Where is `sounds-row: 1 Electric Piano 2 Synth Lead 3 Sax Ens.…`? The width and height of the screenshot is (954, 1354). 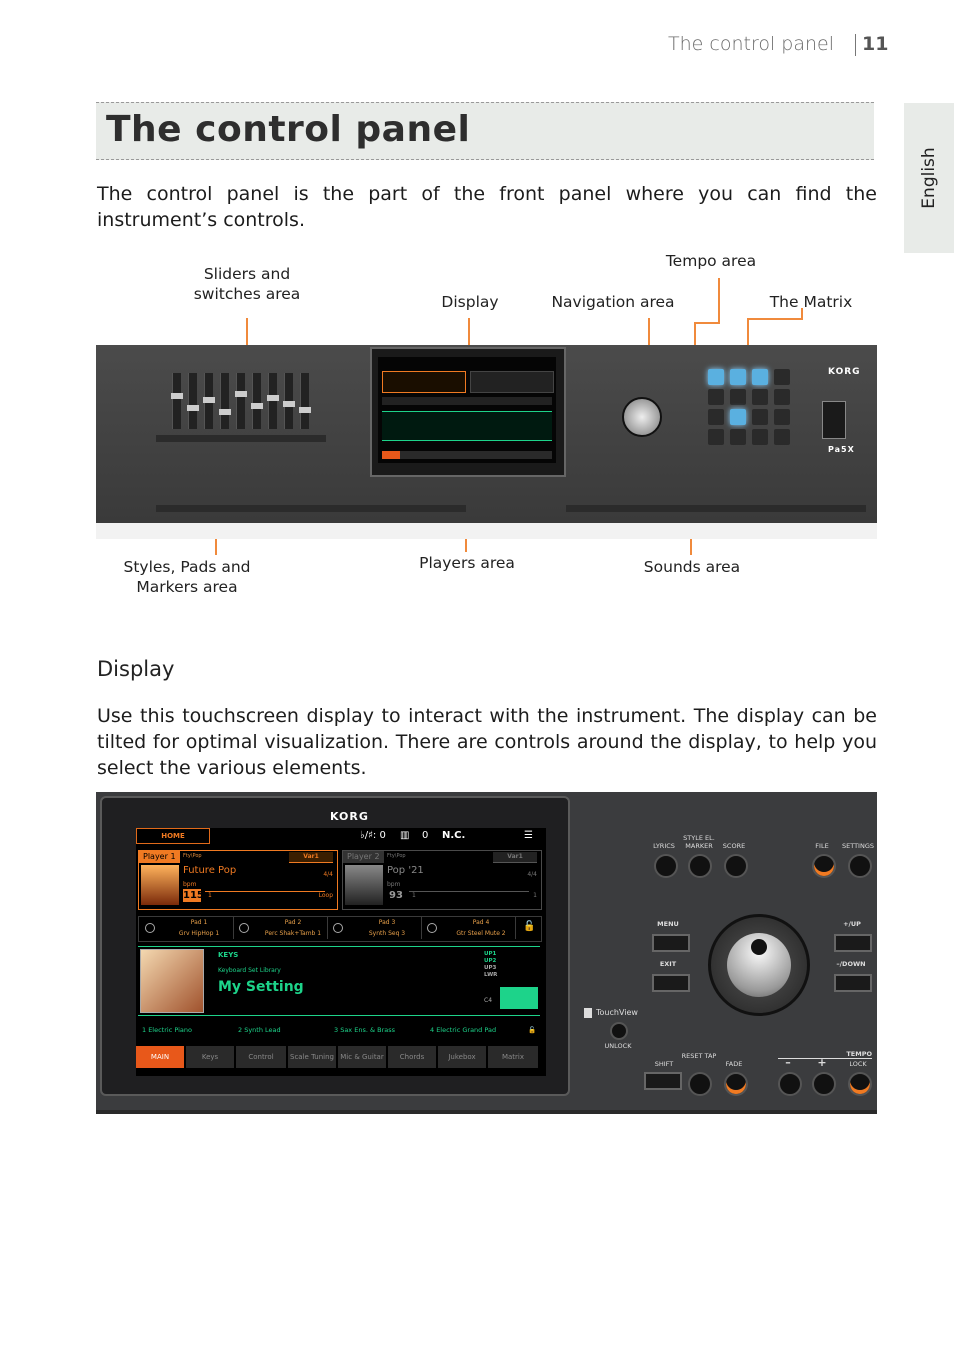 sounds-row: 1 Electric Piano 2 Synth Lead 3 Sax Ens.… is located at coordinates (339, 1031).